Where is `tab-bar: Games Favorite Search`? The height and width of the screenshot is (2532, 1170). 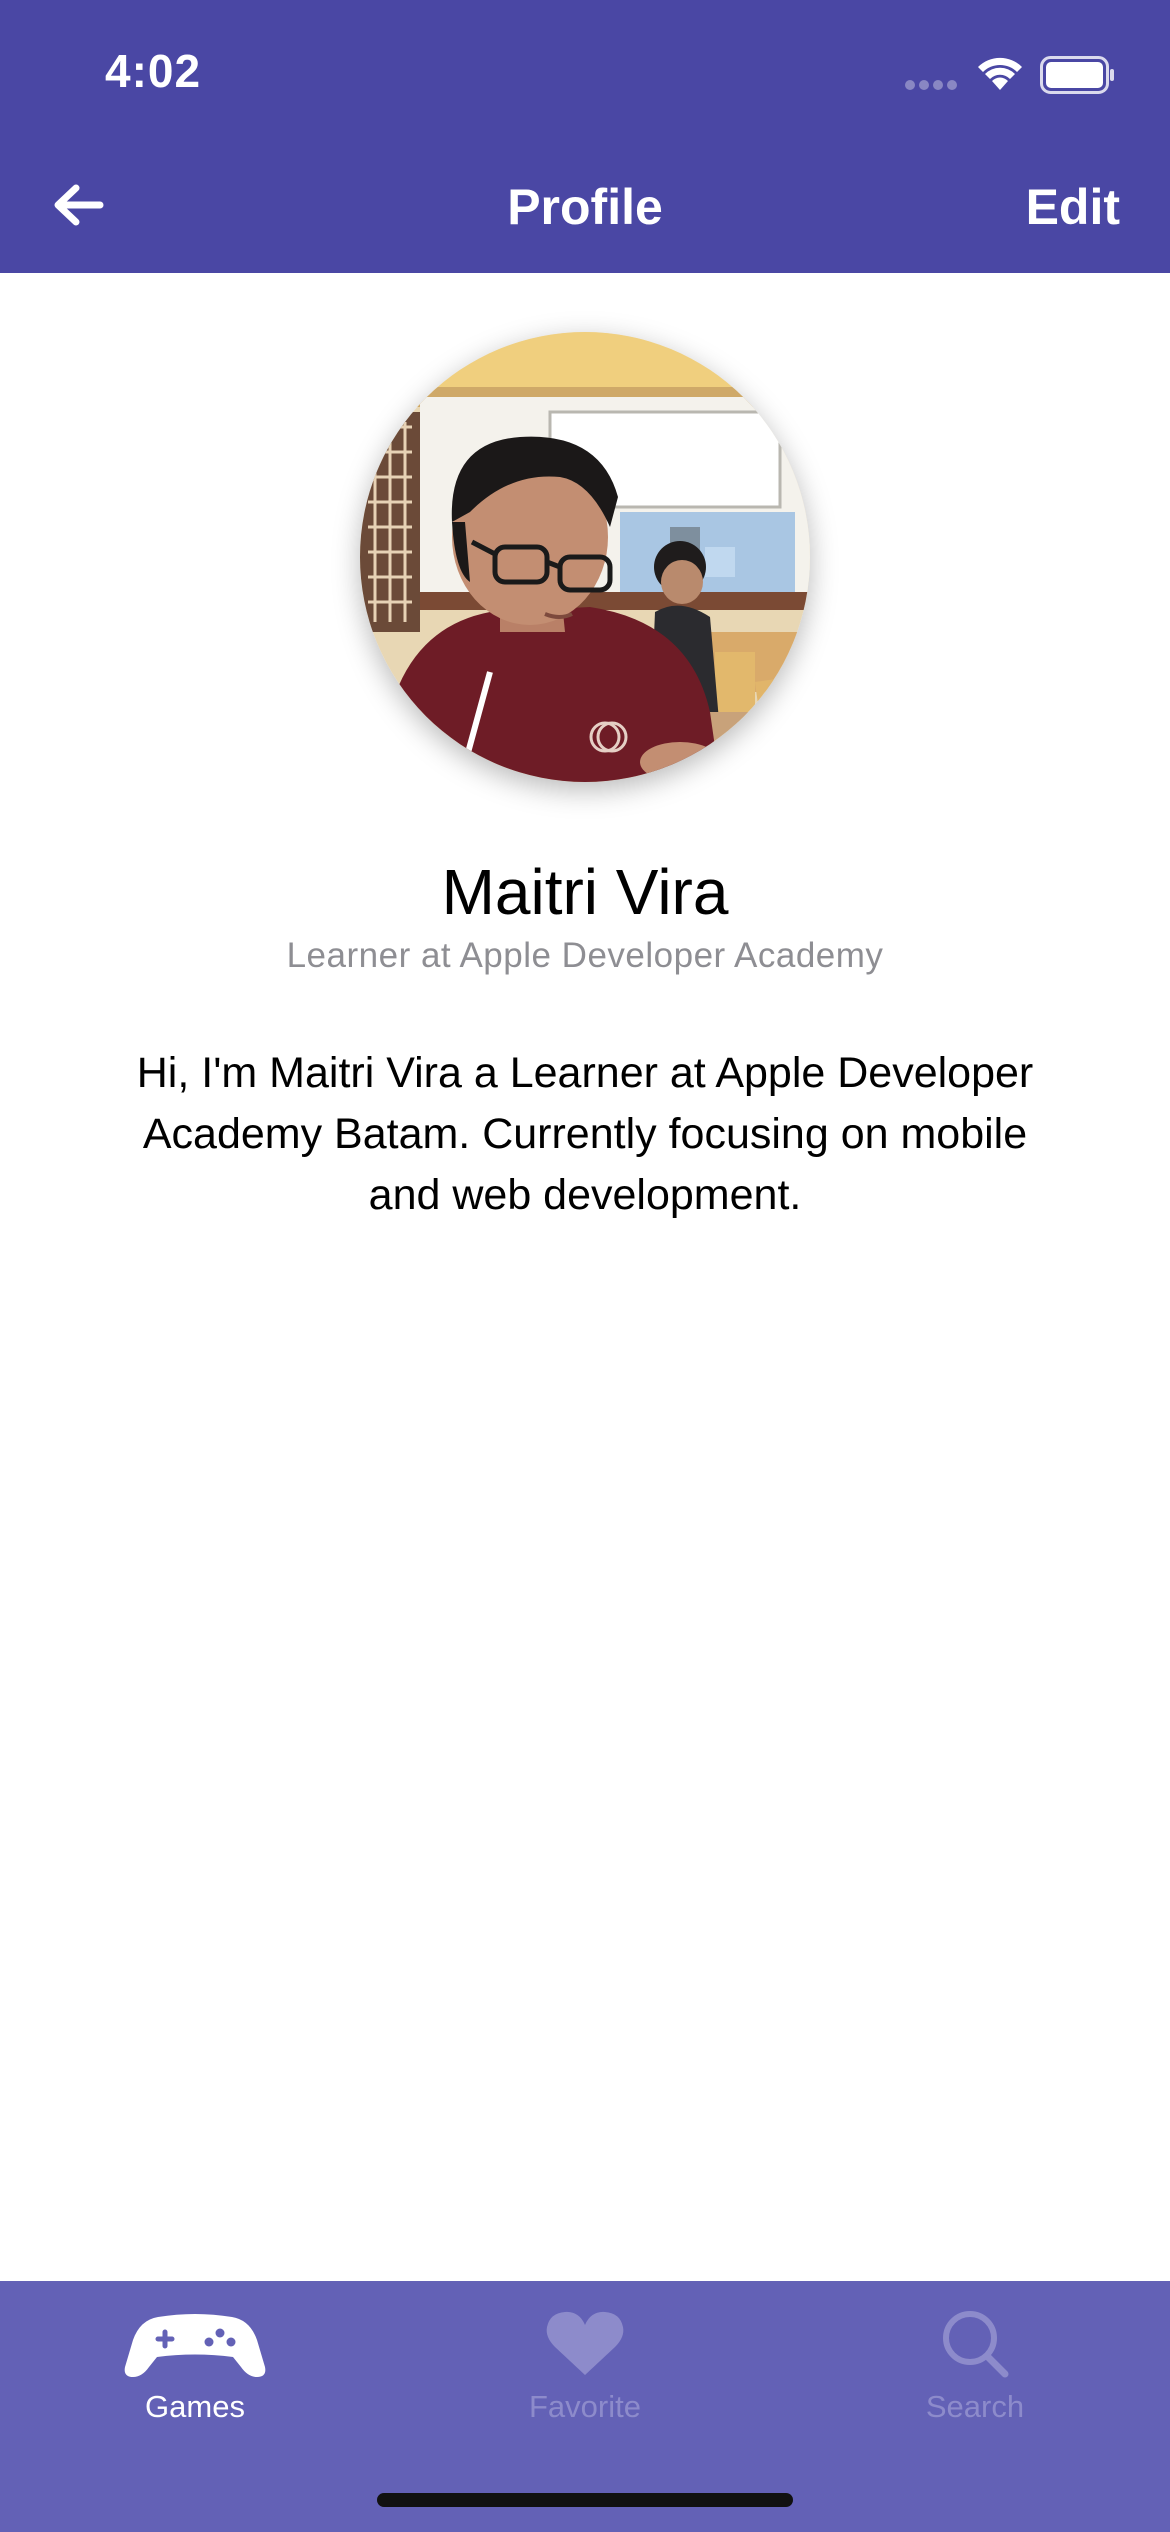
tab-bar: Games Favorite Search is located at coordinates (585, 2406).